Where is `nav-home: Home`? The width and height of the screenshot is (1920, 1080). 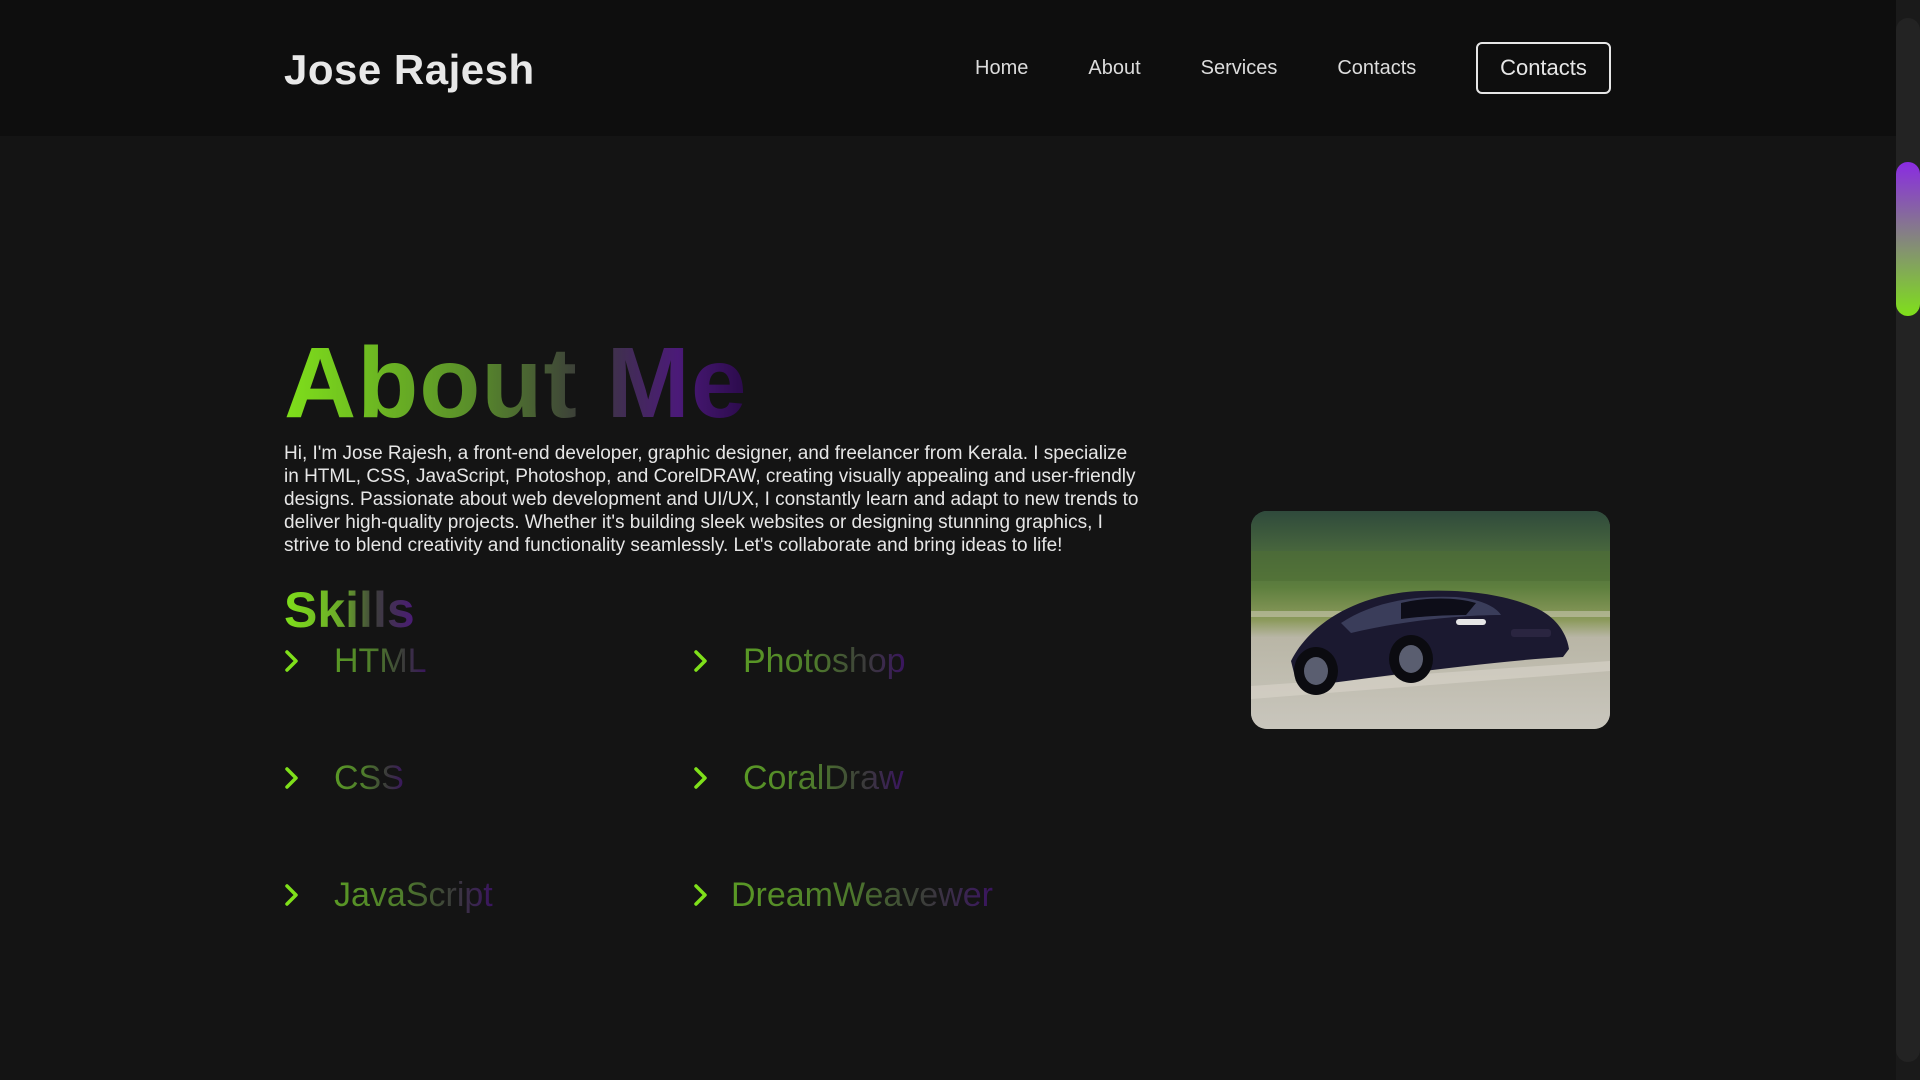
nav-home: Home is located at coordinates (1001, 68).